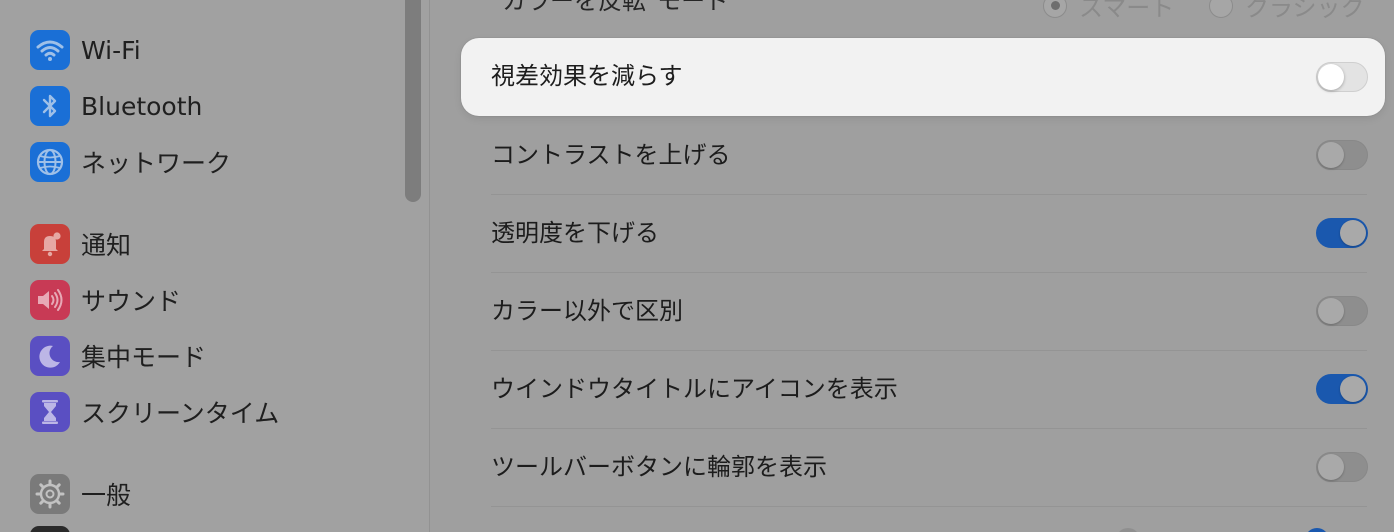 The height and width of the screenshot is (532, 1394). I want to click on increase-contrast-toggle, so click(1342, 155).